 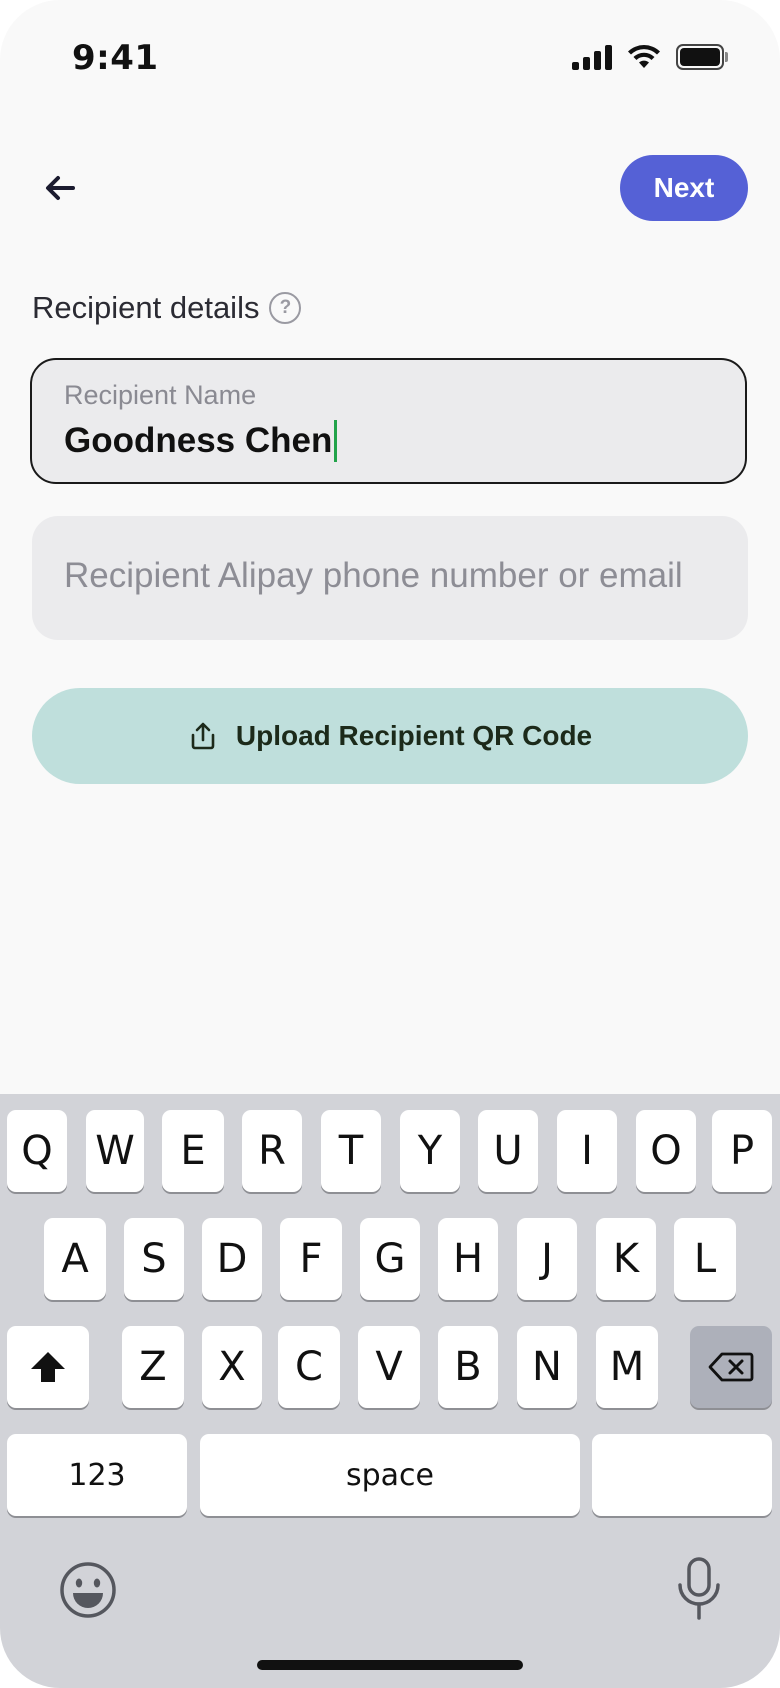 What do you see at coordinates (146, 307) in the screenshot?
I see `section-title: Recipient details` at bounding box center [146, 307].